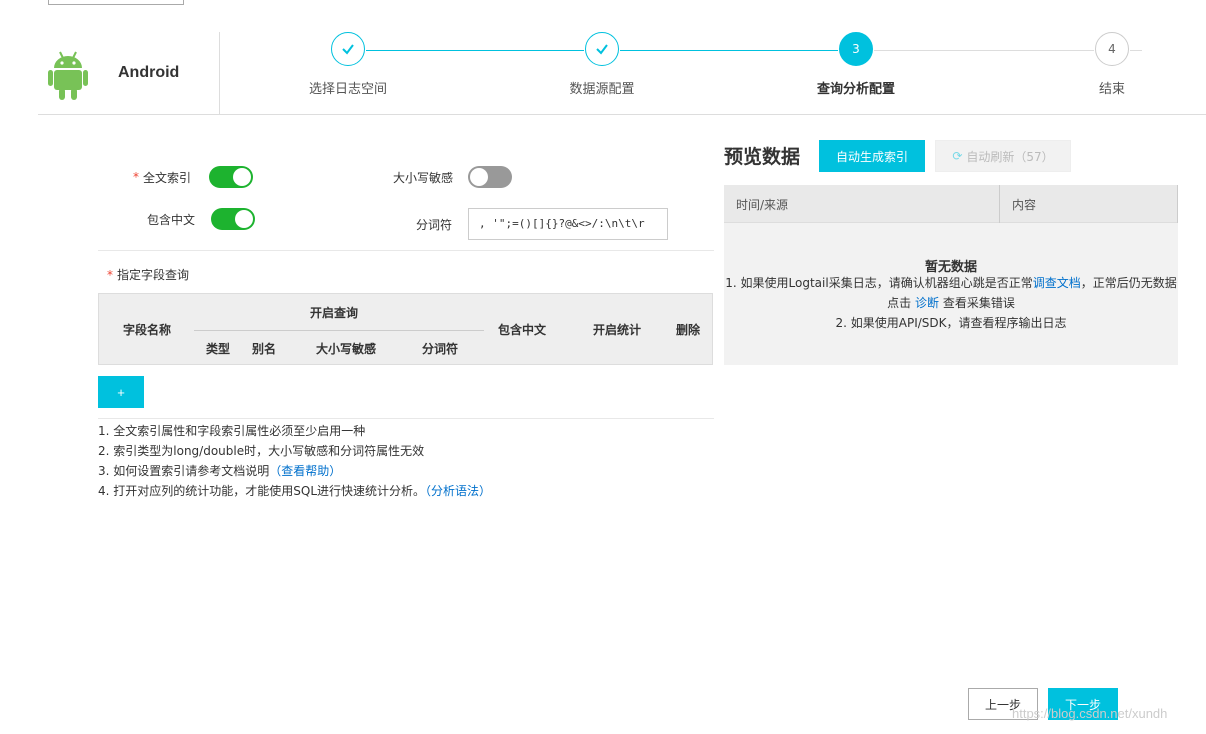 The image size is (1206, 734). What do you see at coordinates (855, 89) in the screenshot?
I see `step-3-label: 查询分析配置` at bounding box center [855, 89].